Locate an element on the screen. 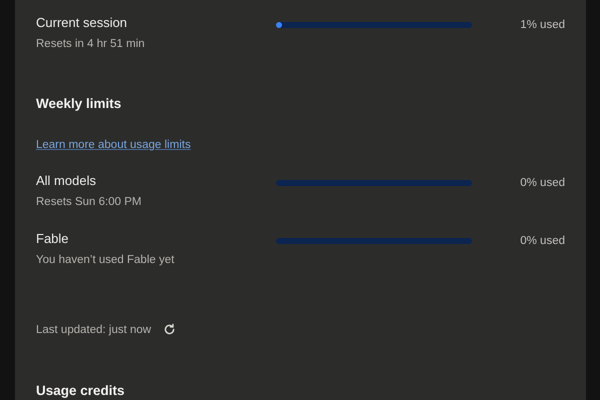 This screenshot has width=600, height=400. limit-subtitle: Resets in 4 hr 51 min is located at coordinates (91, 44).